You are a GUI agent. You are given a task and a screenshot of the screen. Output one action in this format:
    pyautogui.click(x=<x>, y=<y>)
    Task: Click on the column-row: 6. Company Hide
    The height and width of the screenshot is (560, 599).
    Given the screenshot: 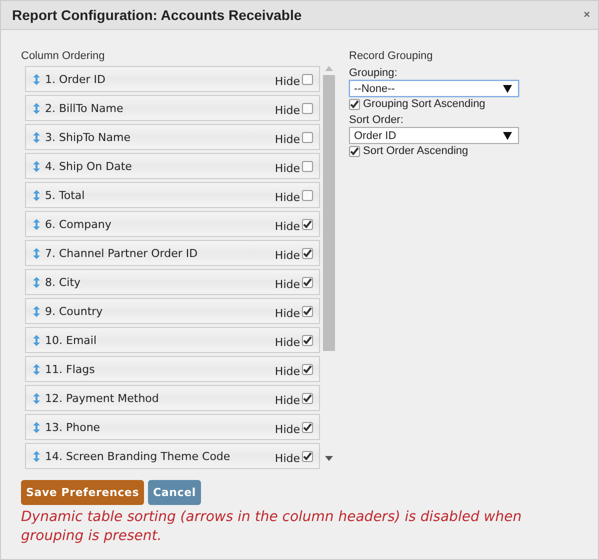 What is the action you would take?
    pyautogui.click(x=172, y=224)
    